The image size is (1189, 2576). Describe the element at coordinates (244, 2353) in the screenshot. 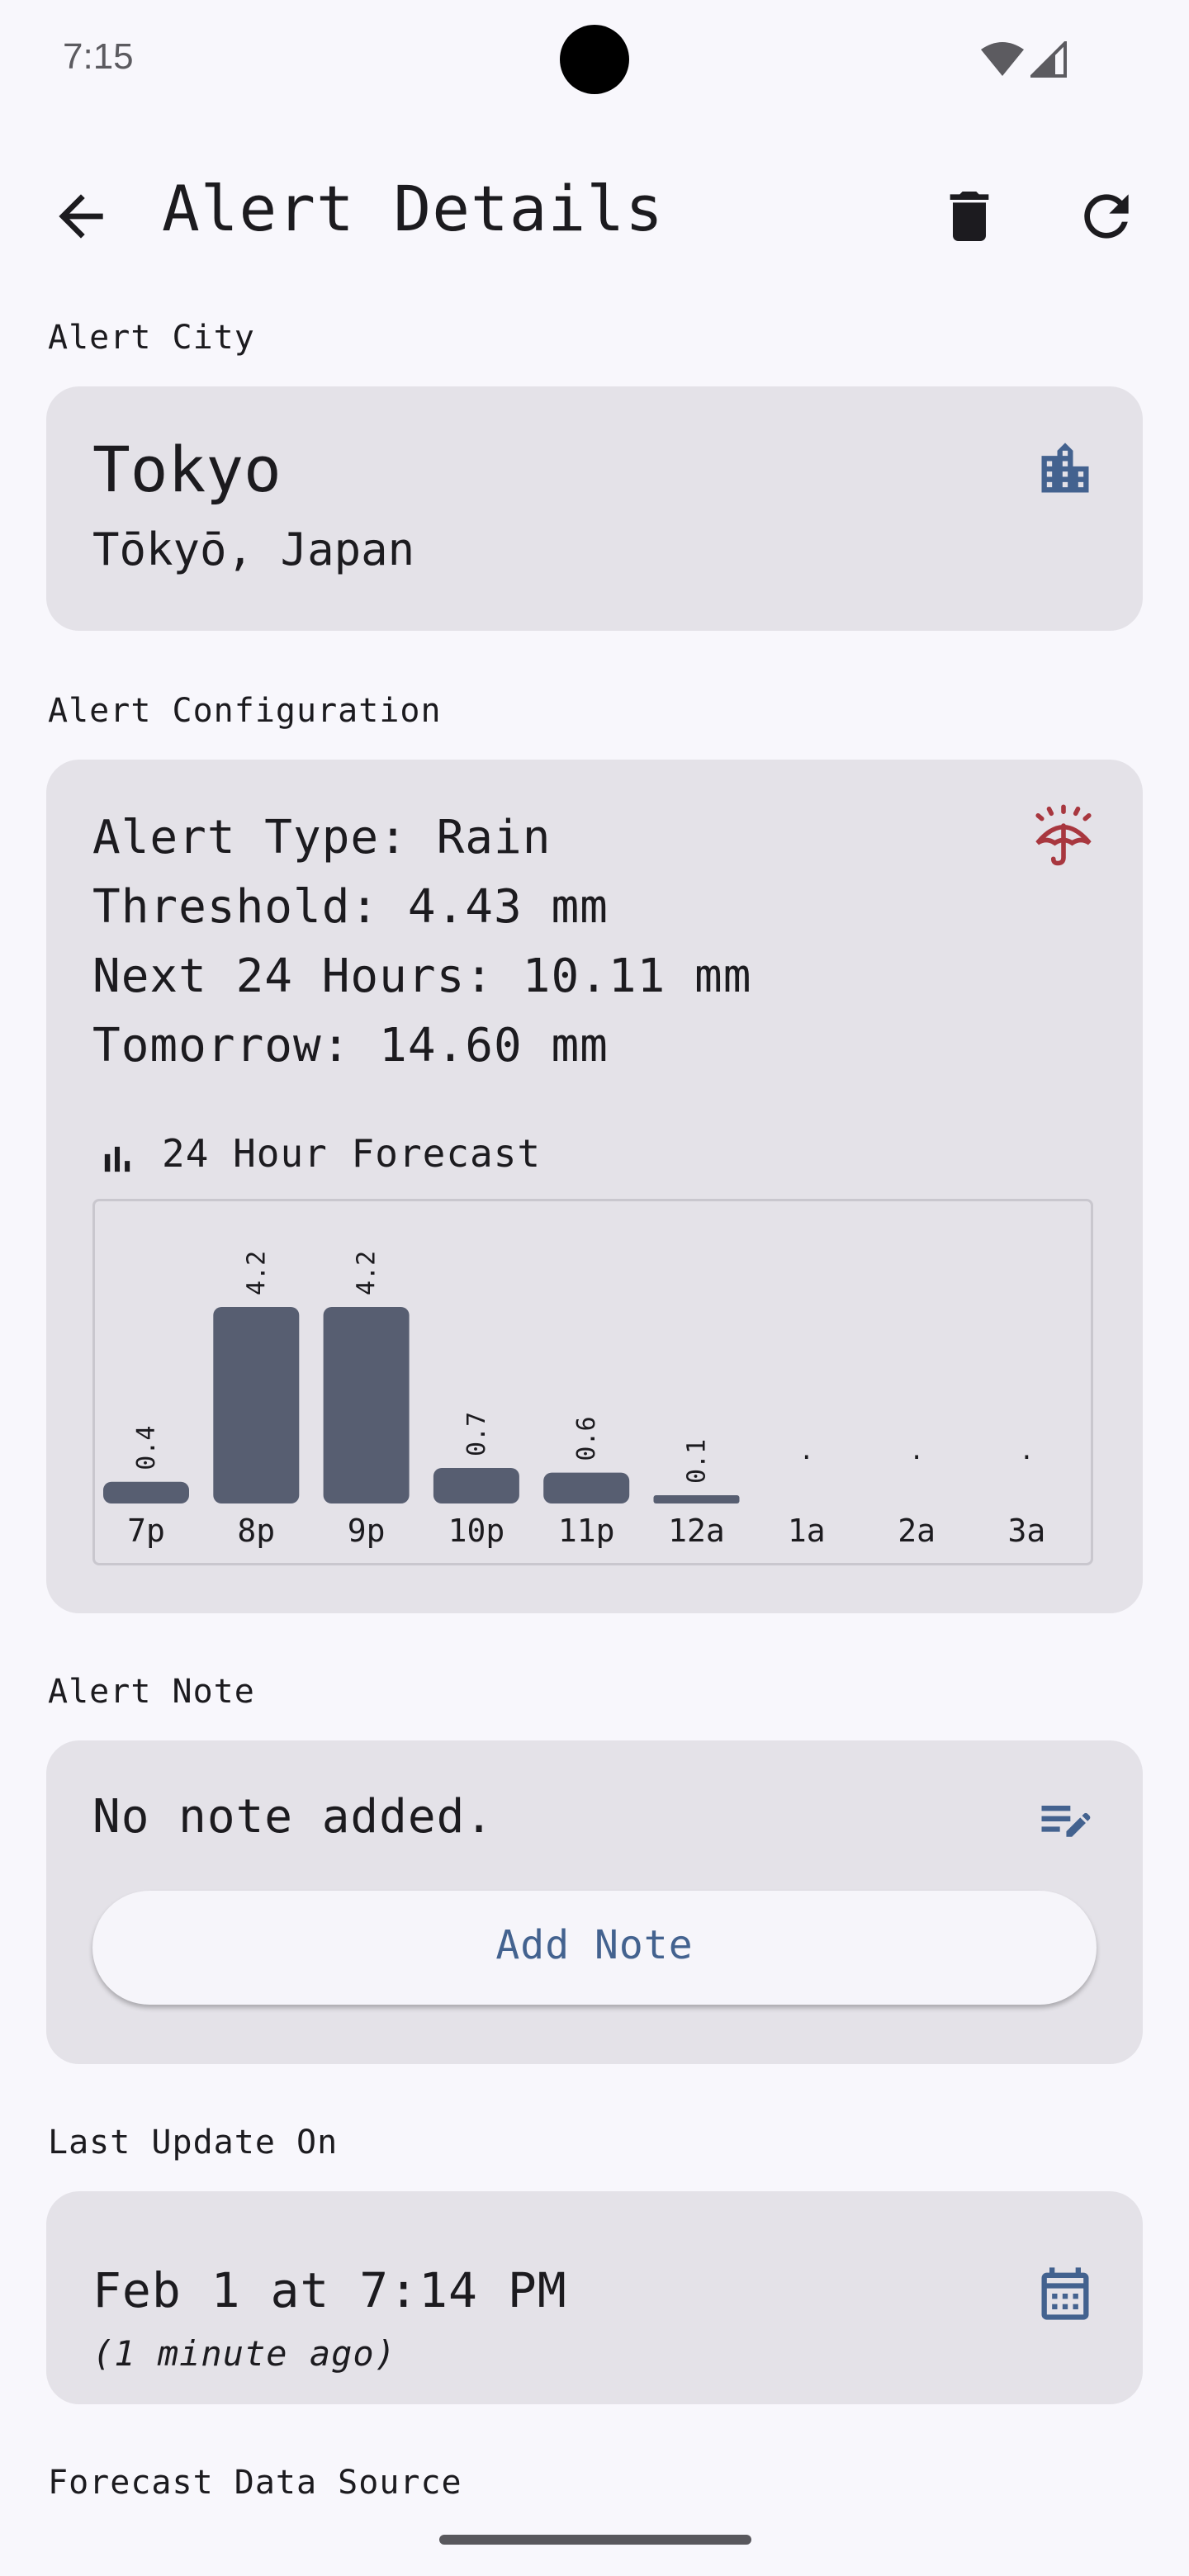

I see `update-relative: (1 minute ago)` at that location.